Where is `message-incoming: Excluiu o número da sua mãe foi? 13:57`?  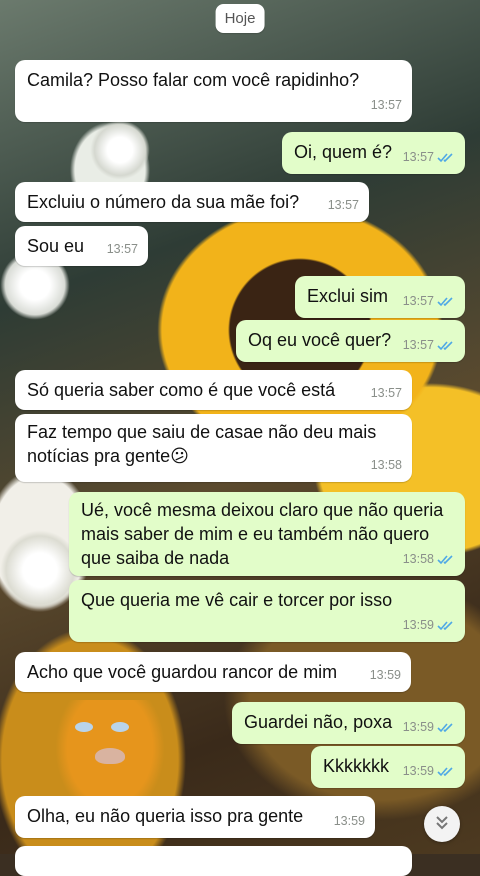
message-incoming: Excluiu o número da sua mãe foi? 13:57 is located at coordinates (192, 202).